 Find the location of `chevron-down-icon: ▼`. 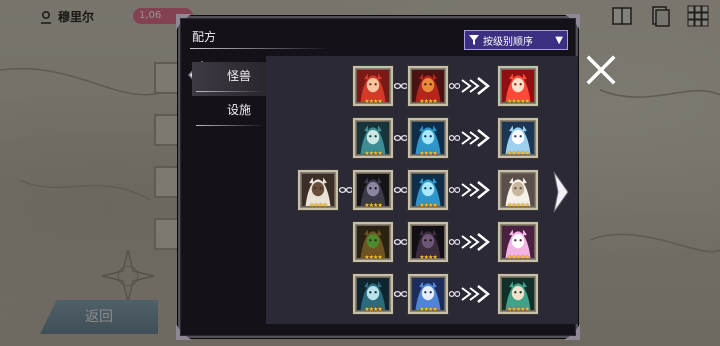

chevron-down-icon: ▼ is located at coordinates (559, 40).